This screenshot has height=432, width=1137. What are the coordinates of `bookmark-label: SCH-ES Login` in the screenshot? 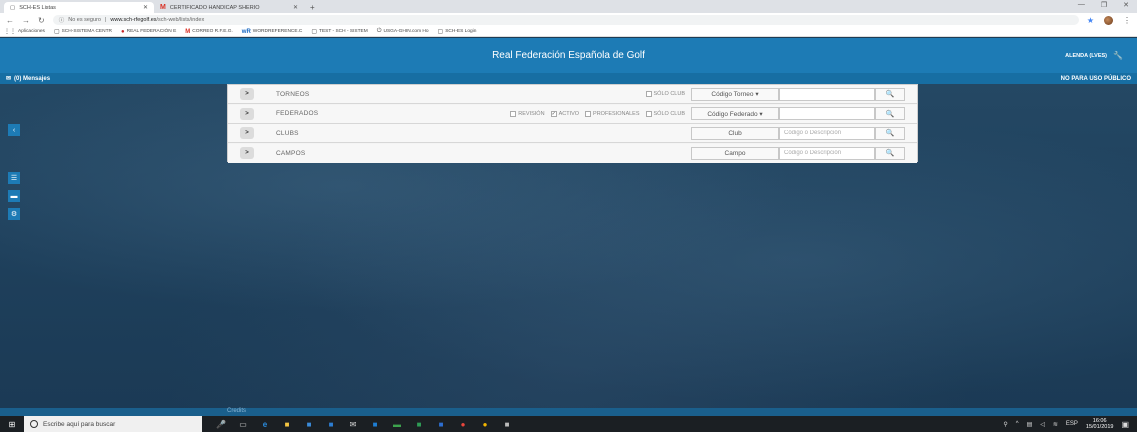 It's located at (461, 31).